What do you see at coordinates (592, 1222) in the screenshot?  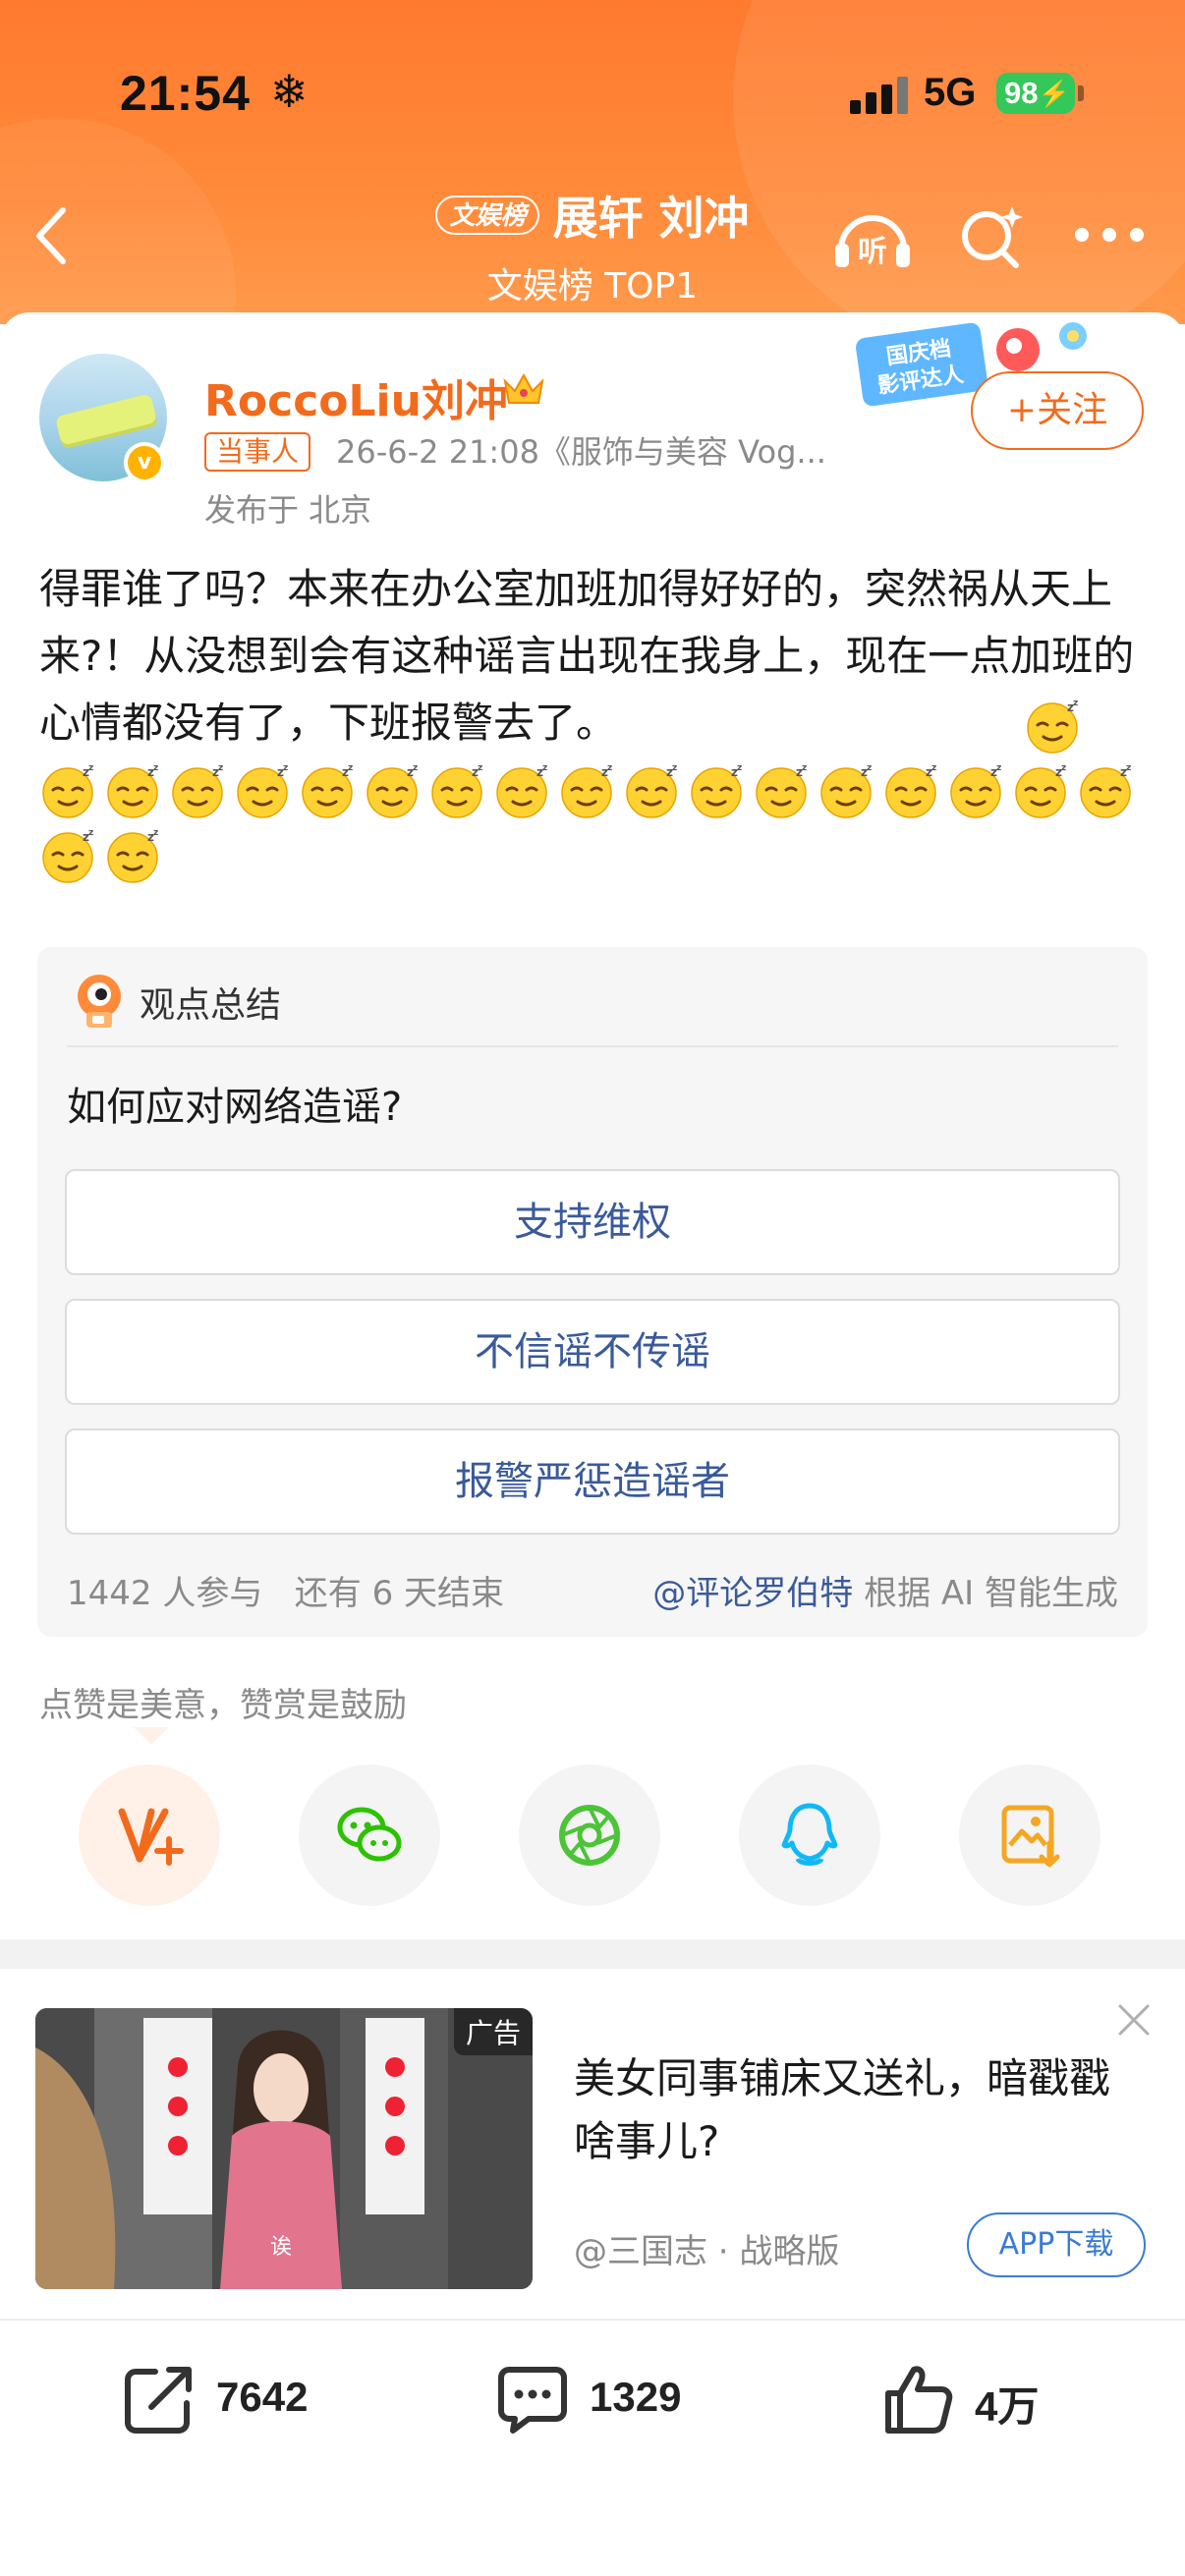 I see `poll-option-1: 支持维权` at bounding box center [592, 1222].